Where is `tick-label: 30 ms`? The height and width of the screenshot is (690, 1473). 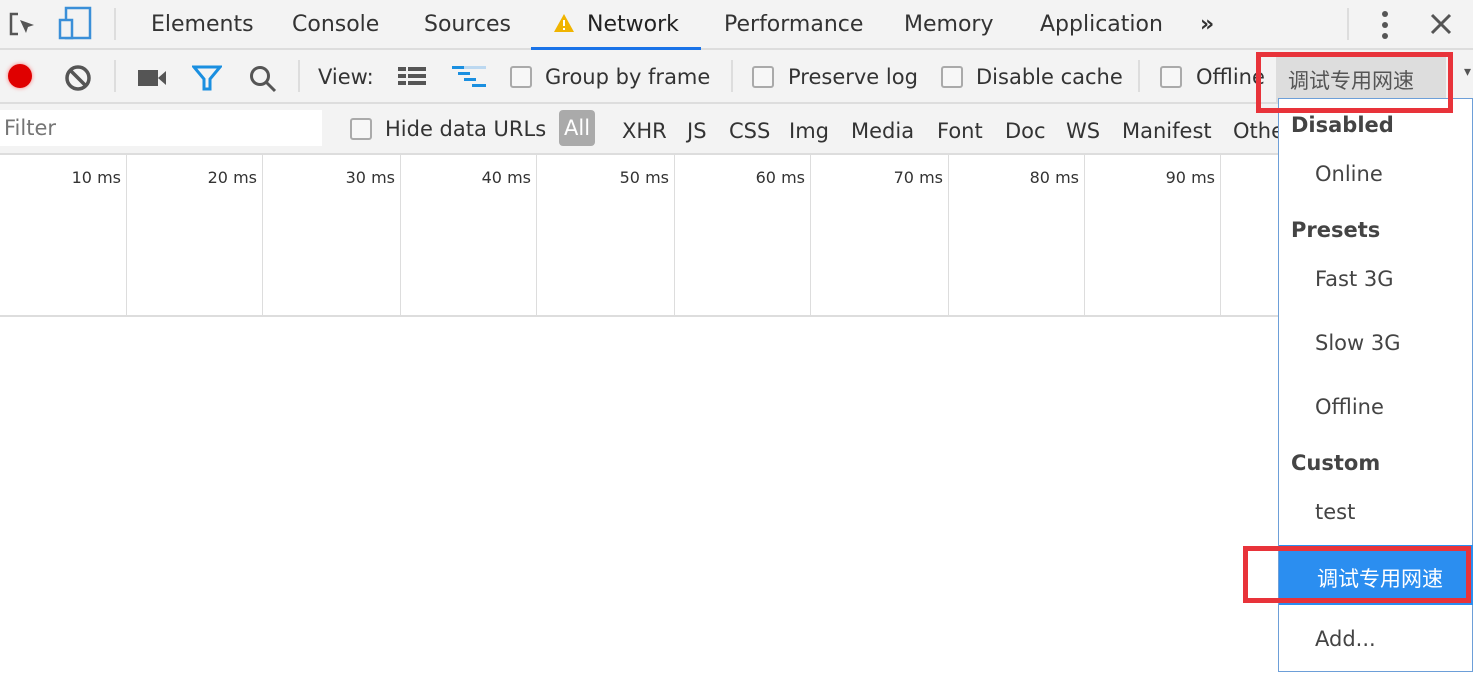
tick-label: 30 ms is located at coordinates (370, 177).